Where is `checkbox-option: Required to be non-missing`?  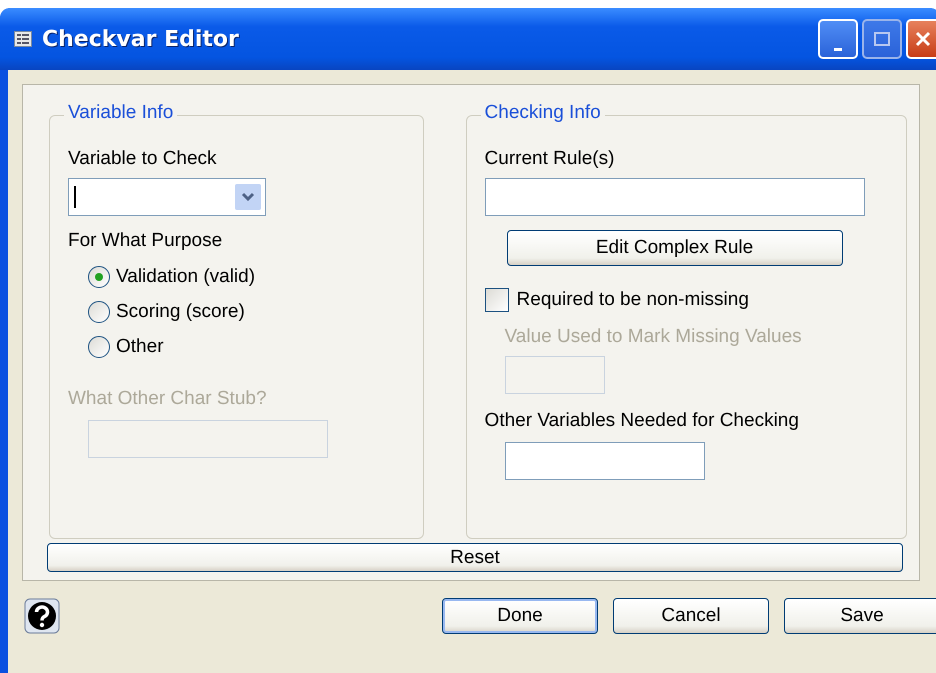 checkbox-option: Required to be non-missing is located at coordinates (686, 300).